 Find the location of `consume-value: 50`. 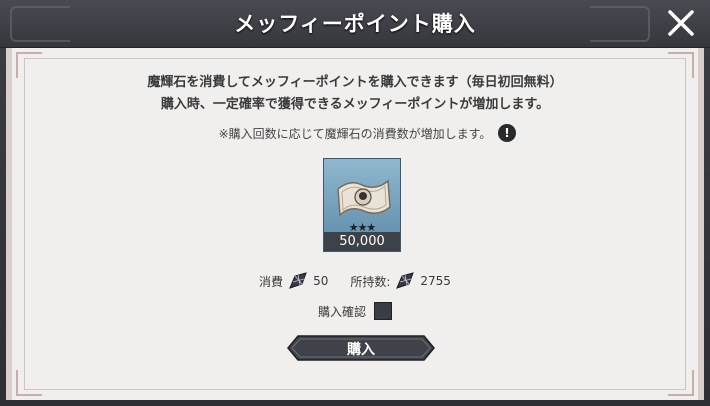

consume-value: 50 is located at coordinates (321, 281).